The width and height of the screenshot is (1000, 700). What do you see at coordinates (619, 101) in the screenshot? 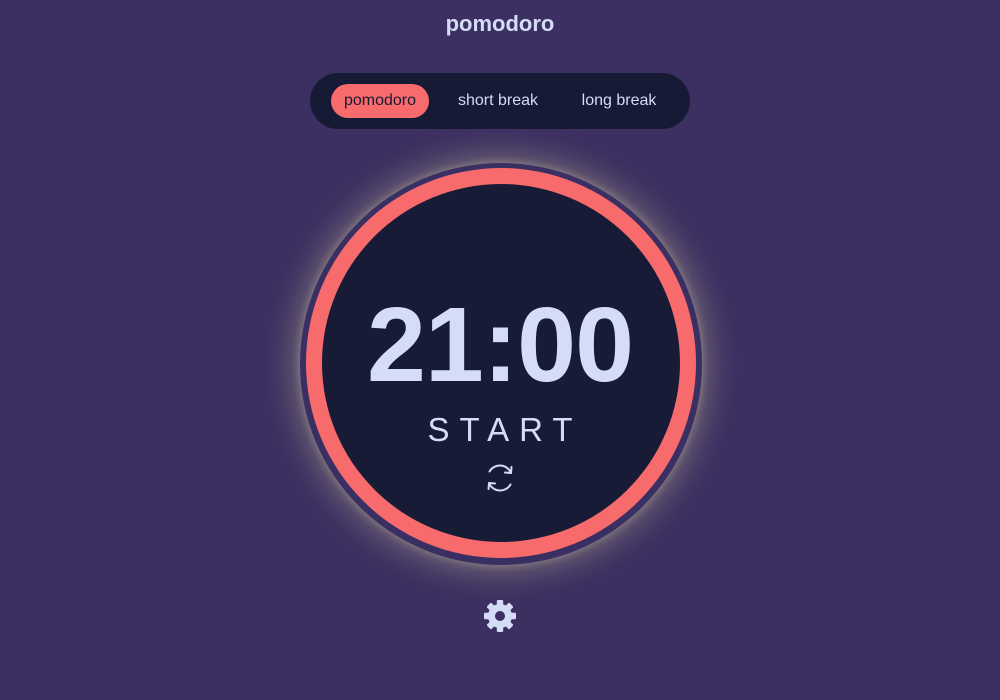
I see `tab-long-break: long break` at bounding box center [619, 101].